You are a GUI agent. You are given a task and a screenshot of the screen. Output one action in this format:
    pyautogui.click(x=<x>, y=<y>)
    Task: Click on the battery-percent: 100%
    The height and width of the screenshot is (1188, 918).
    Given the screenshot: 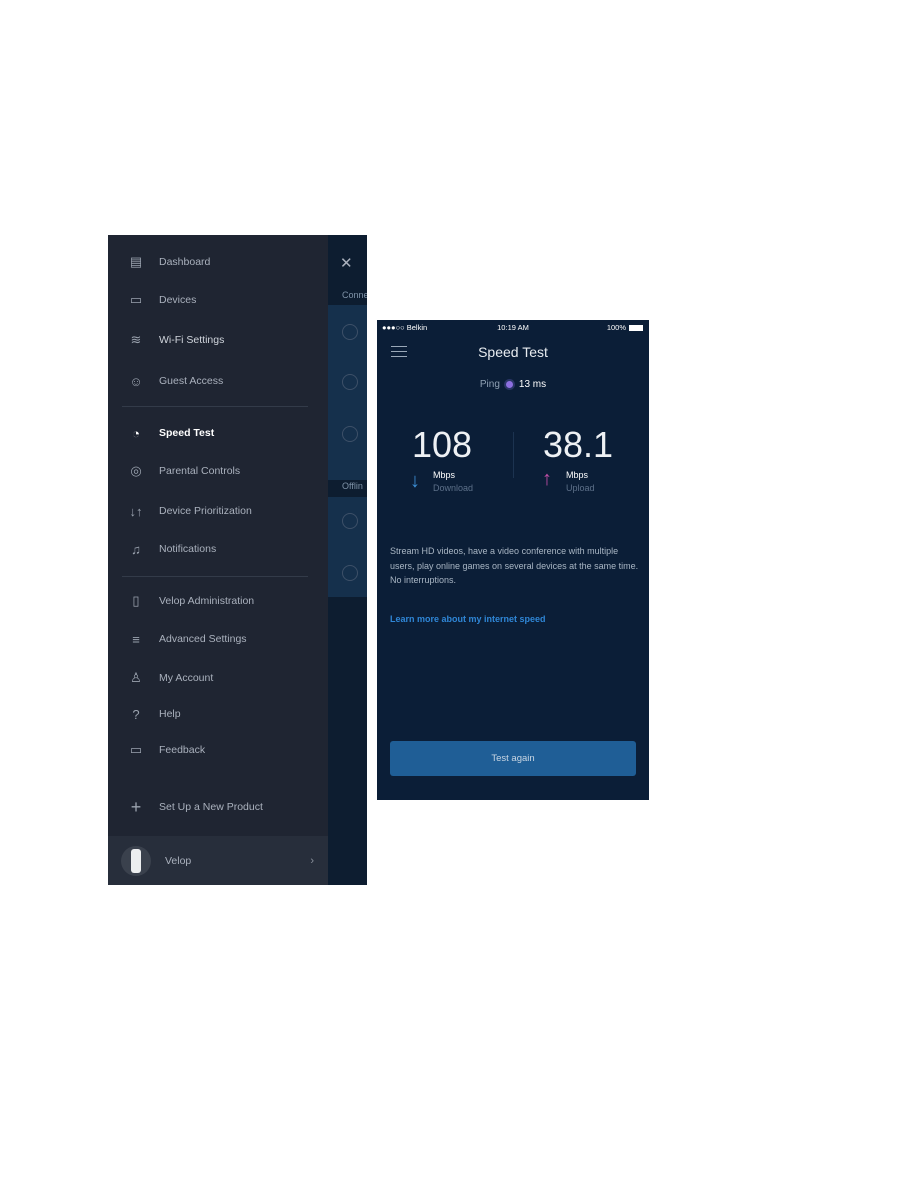 What is the action you would take?
    pyautogui.click(x=616, y=327)
    